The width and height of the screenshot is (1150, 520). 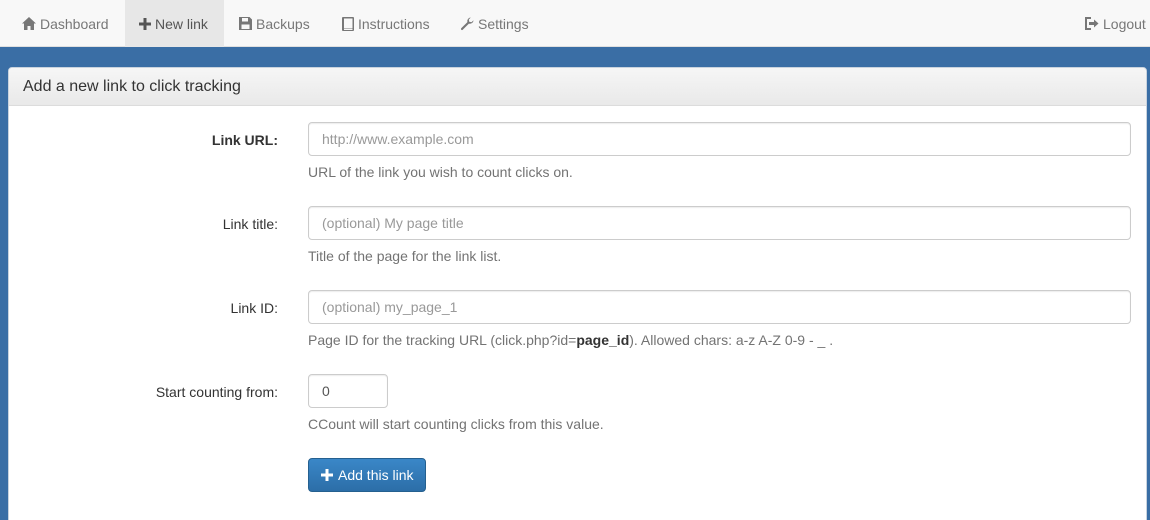 I want to click on nav-item-new-link: New link, so click(x=174, y=23).